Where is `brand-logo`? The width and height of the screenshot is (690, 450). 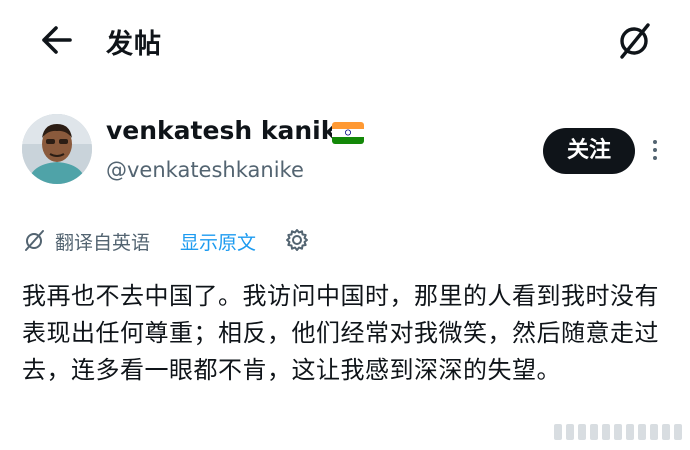 brand-logo is located at coordinates (634, 40).